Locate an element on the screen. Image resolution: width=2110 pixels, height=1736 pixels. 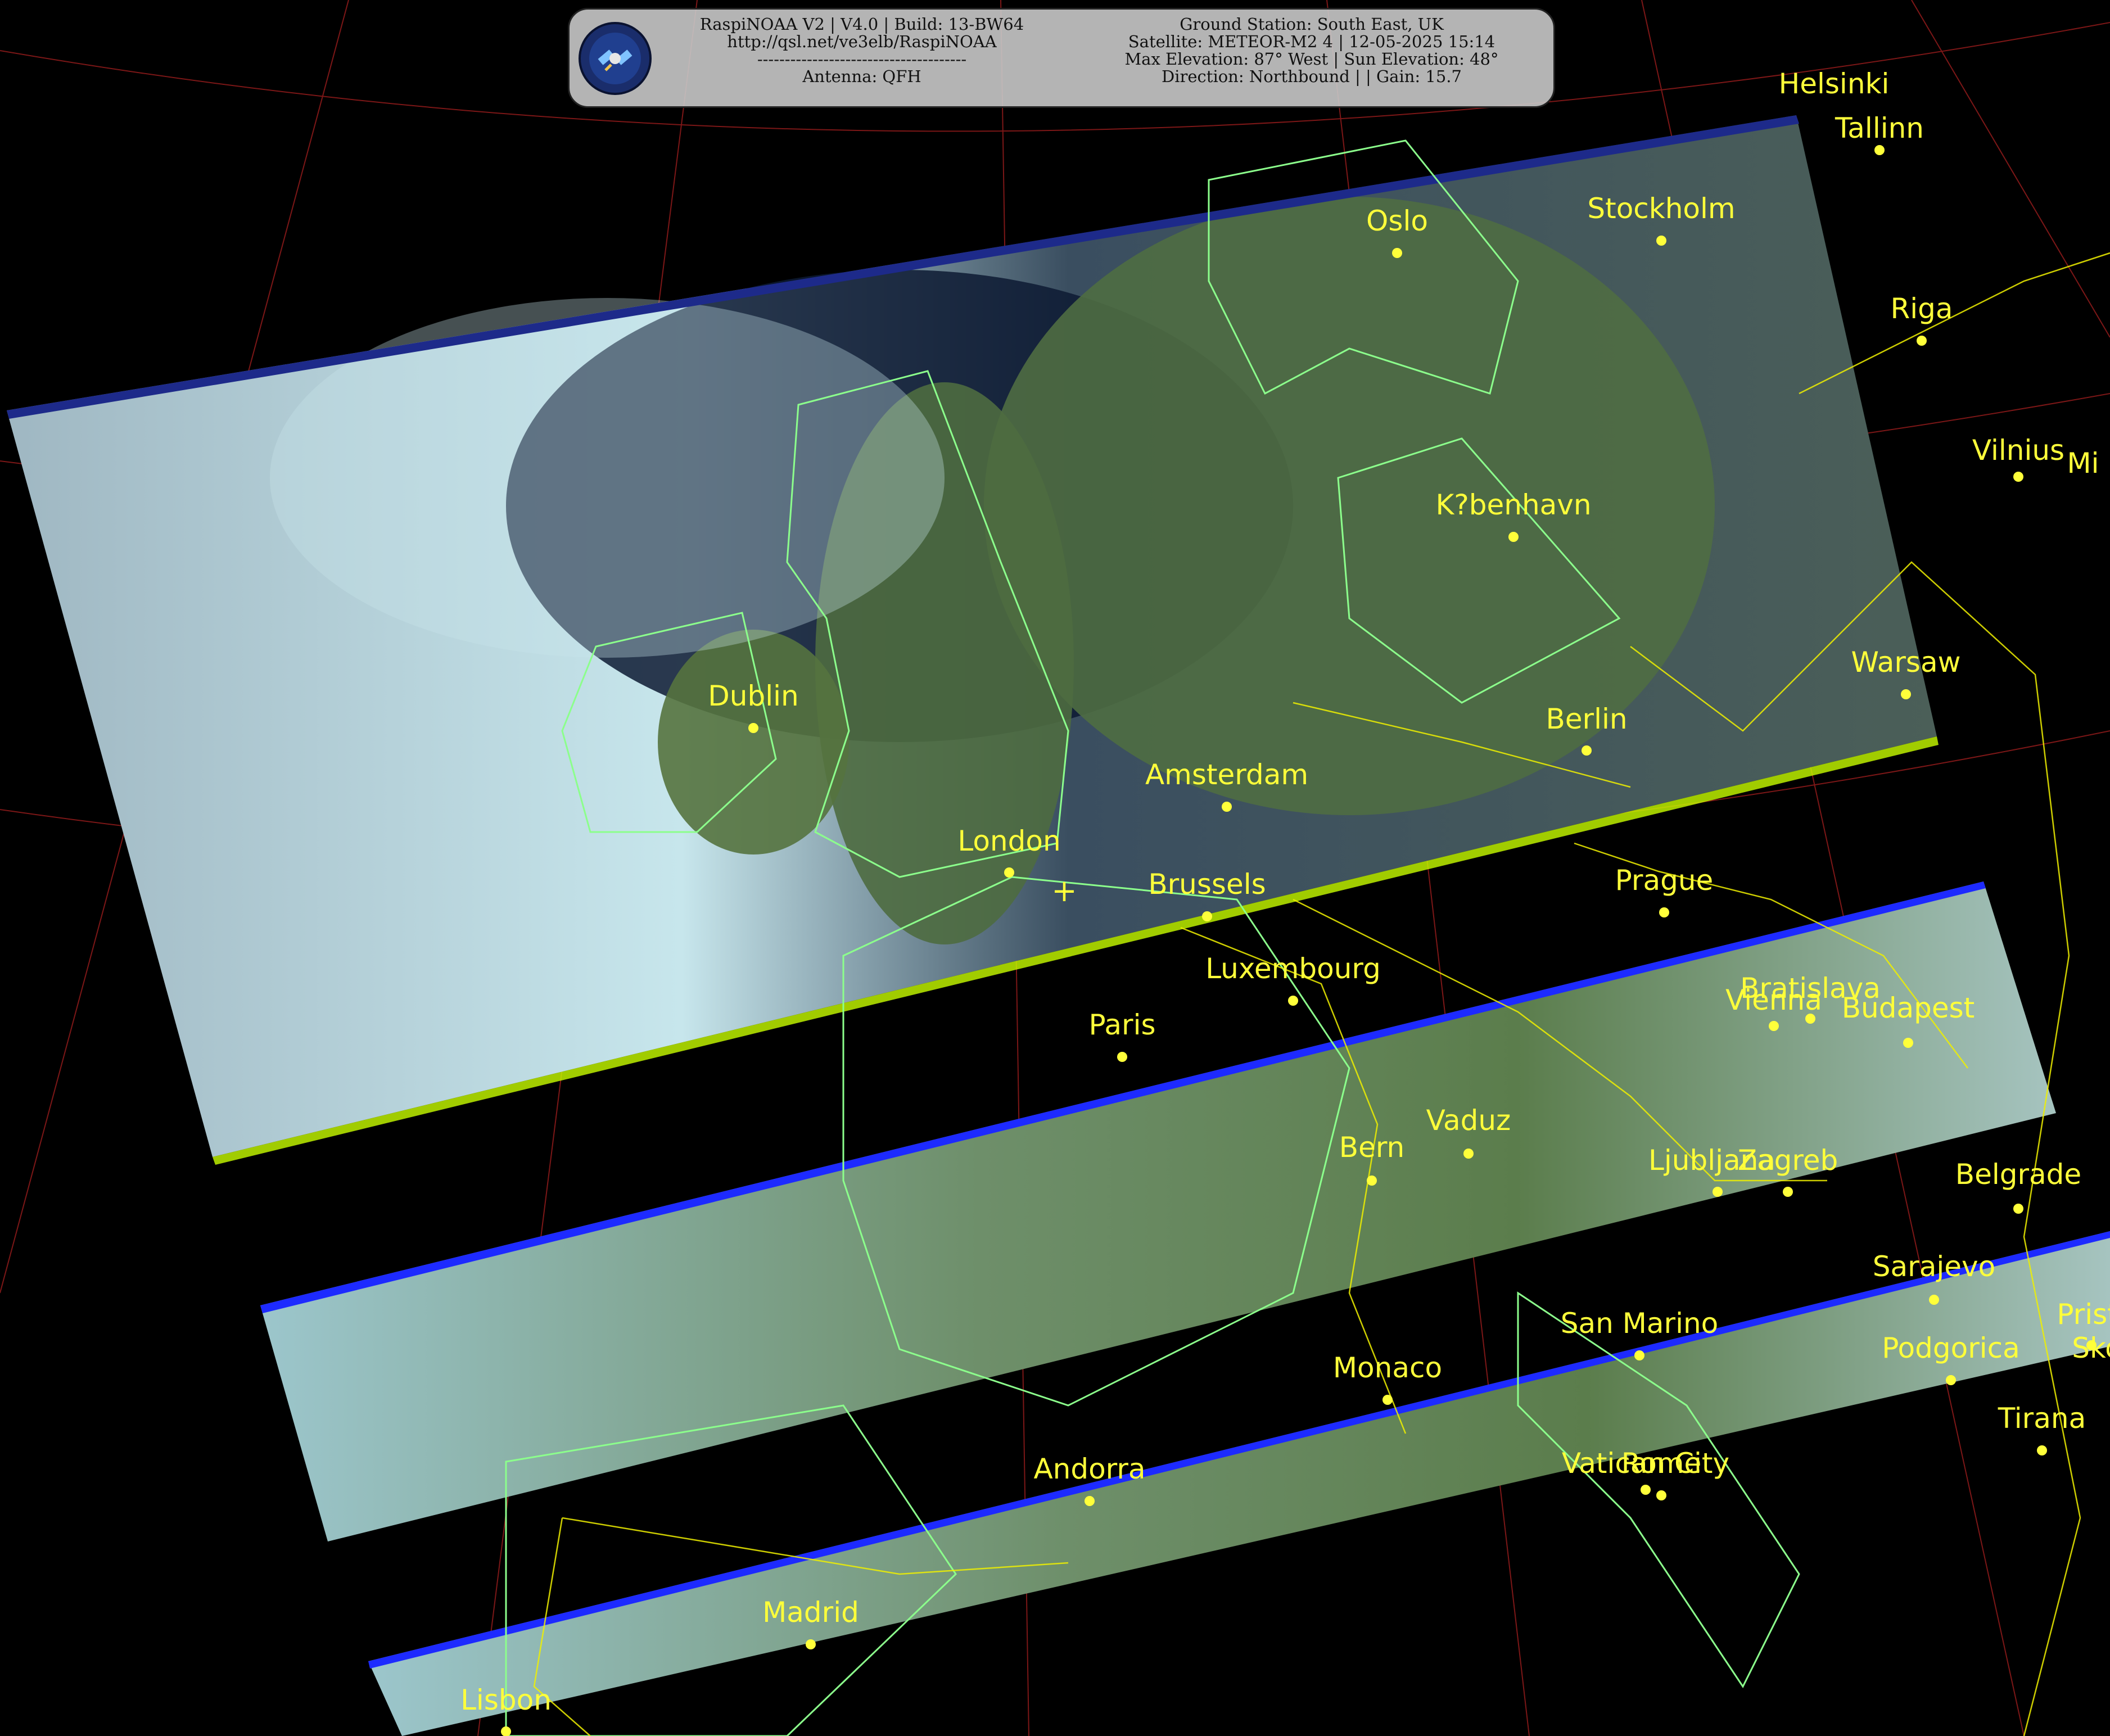
city-label: Stockholm is located at coordinates (1661, 208).